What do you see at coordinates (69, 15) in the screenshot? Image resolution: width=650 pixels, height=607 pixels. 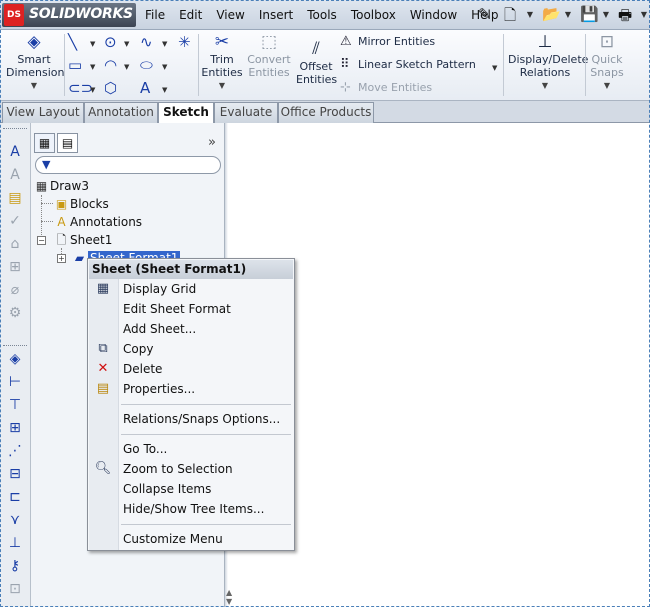 I see `solidworks-logo: DS SOLIDWORKS` at bounding box center [69, 15].